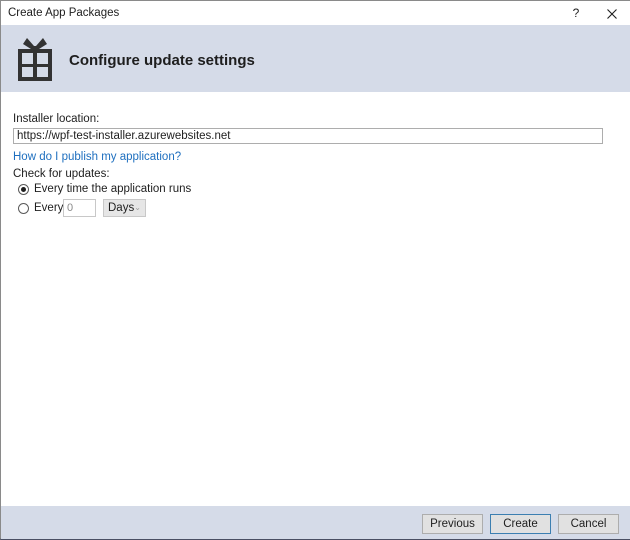  I want to click on radio-every-run: Every time the application runs, so click(104, 189).